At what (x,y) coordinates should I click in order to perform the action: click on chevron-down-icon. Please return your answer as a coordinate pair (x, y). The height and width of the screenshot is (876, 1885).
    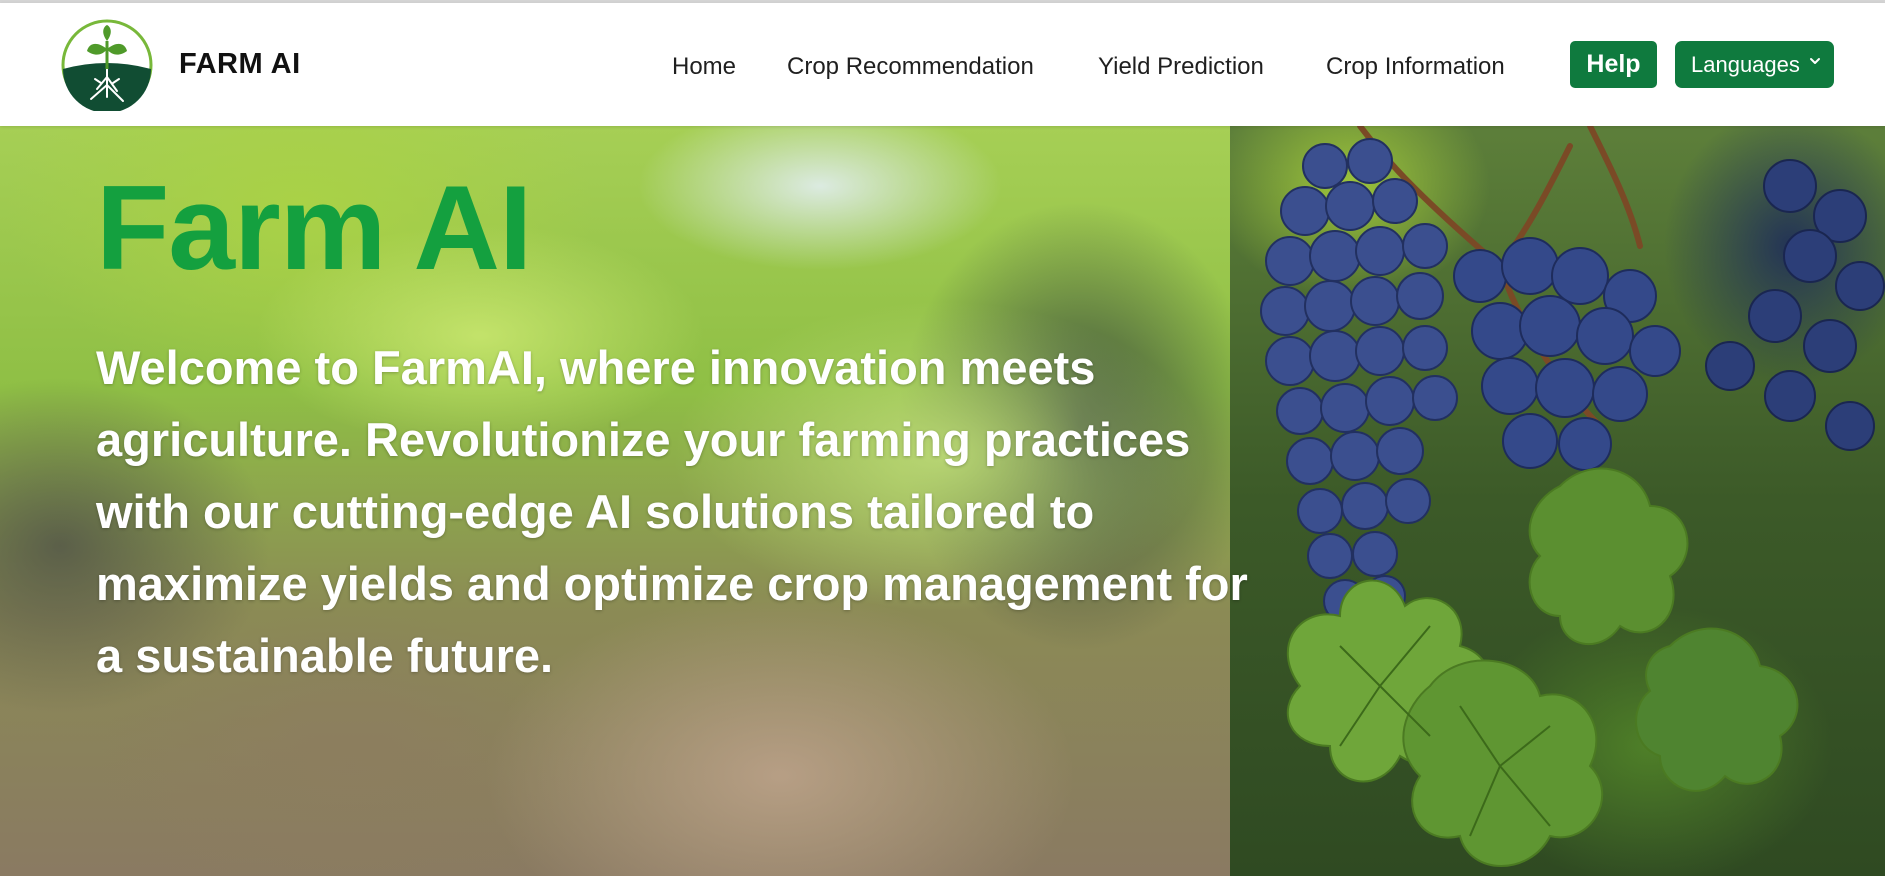
    Looking at the image, I should click on (1815, 61).